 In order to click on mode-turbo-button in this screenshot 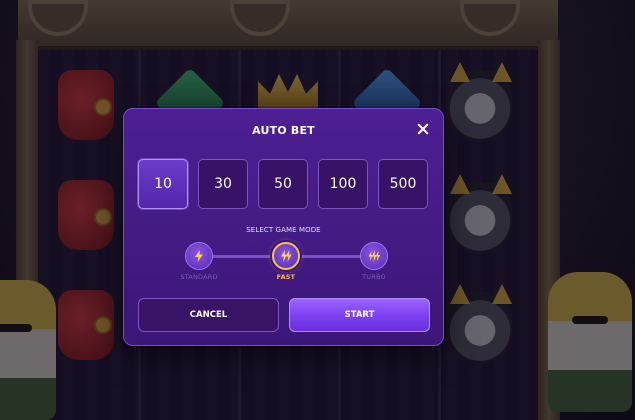, I will do `click(374, 256)`.